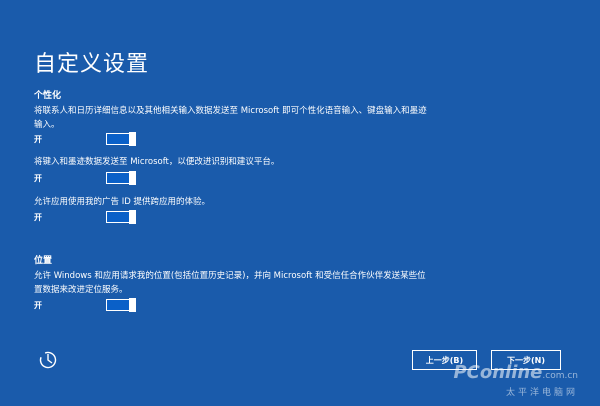  I want to click on toggle-switch-inking, so click(121, 178).